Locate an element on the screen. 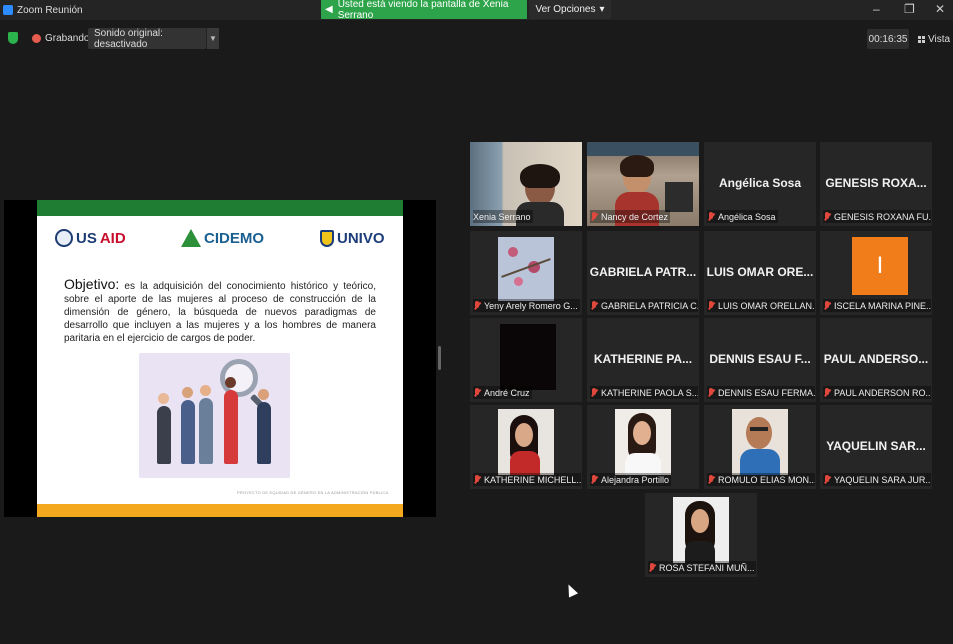 This screenshot has height=644, width=953. mouse-cursor-icon is located at coordinates (571, 590).